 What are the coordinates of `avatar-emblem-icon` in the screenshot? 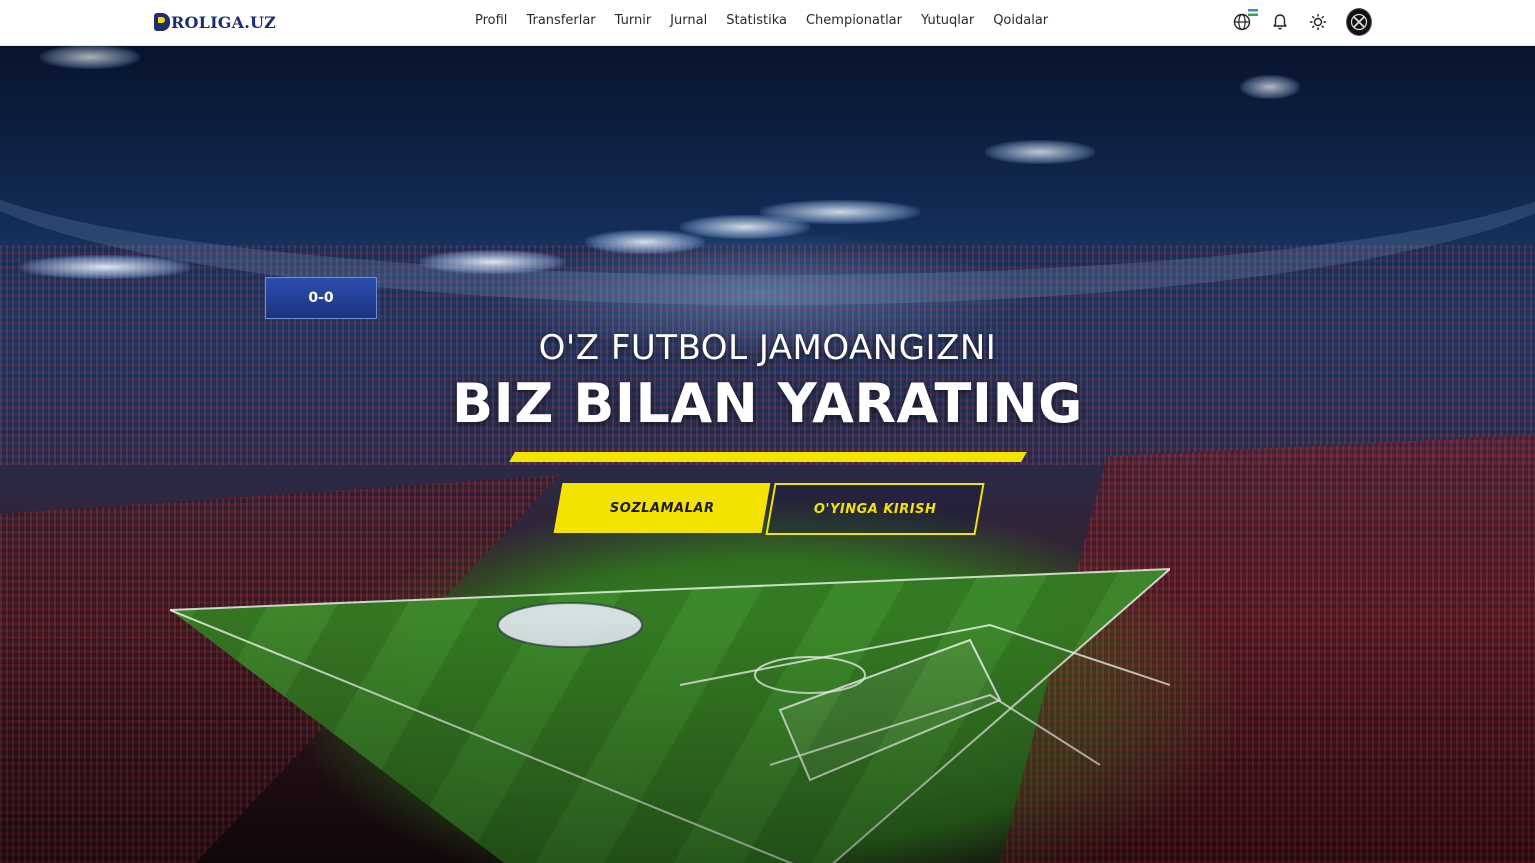 It's located at (1359, 22).